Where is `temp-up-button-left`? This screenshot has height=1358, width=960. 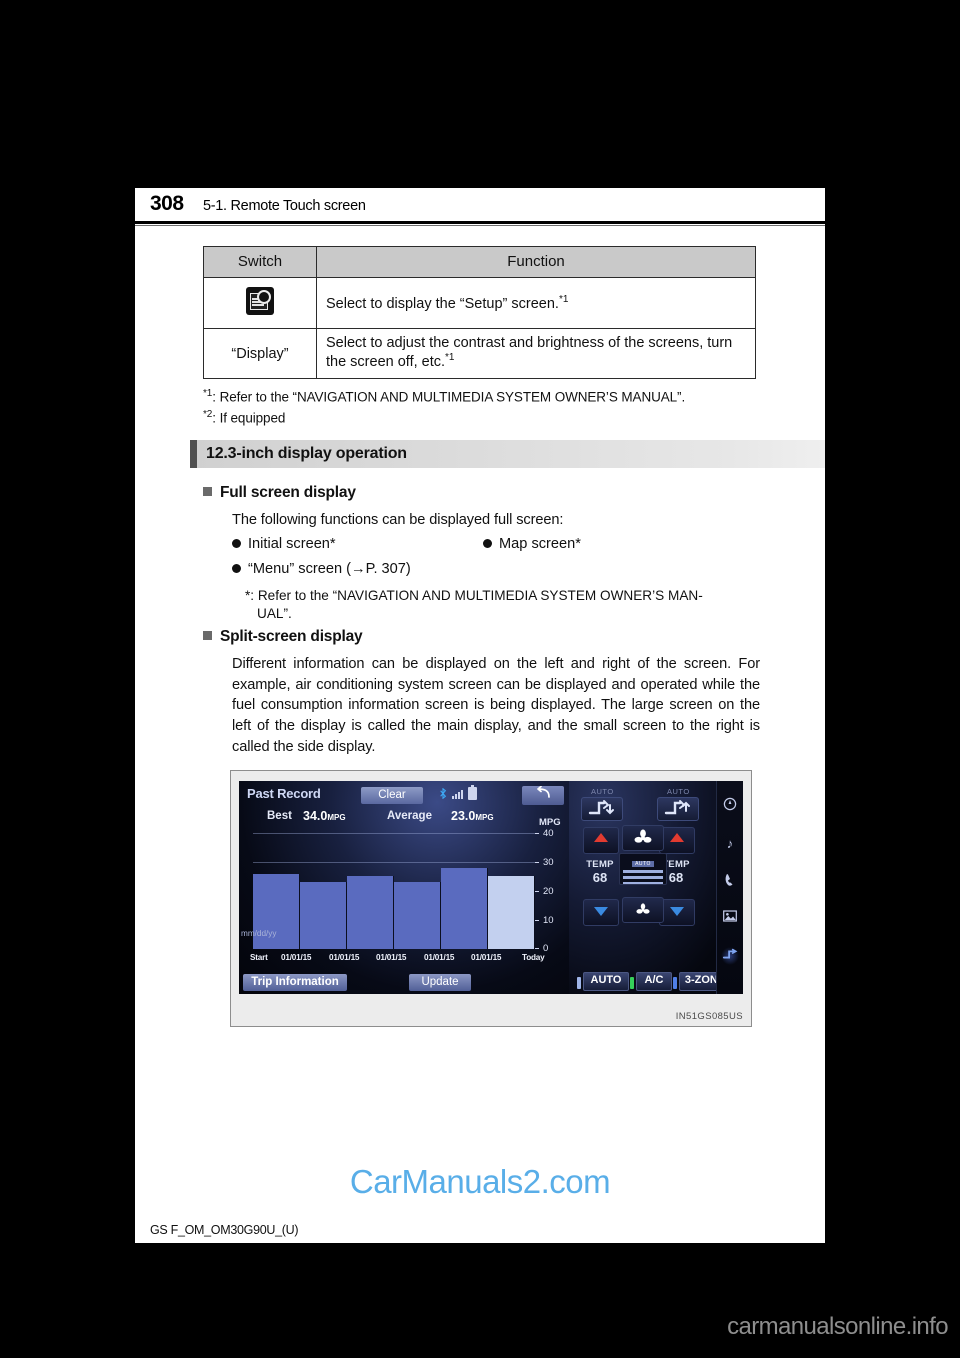
temp-up-button-left is located at coordinates (601, 840).